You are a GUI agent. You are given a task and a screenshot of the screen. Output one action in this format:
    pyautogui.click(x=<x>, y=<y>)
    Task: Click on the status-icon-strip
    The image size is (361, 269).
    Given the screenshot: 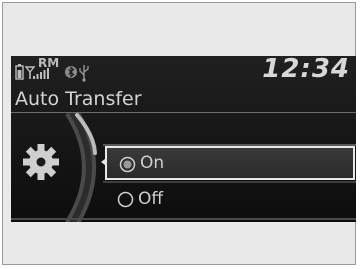 What is the action you would take?
    pyautogui.click(x=52, y=73)
    